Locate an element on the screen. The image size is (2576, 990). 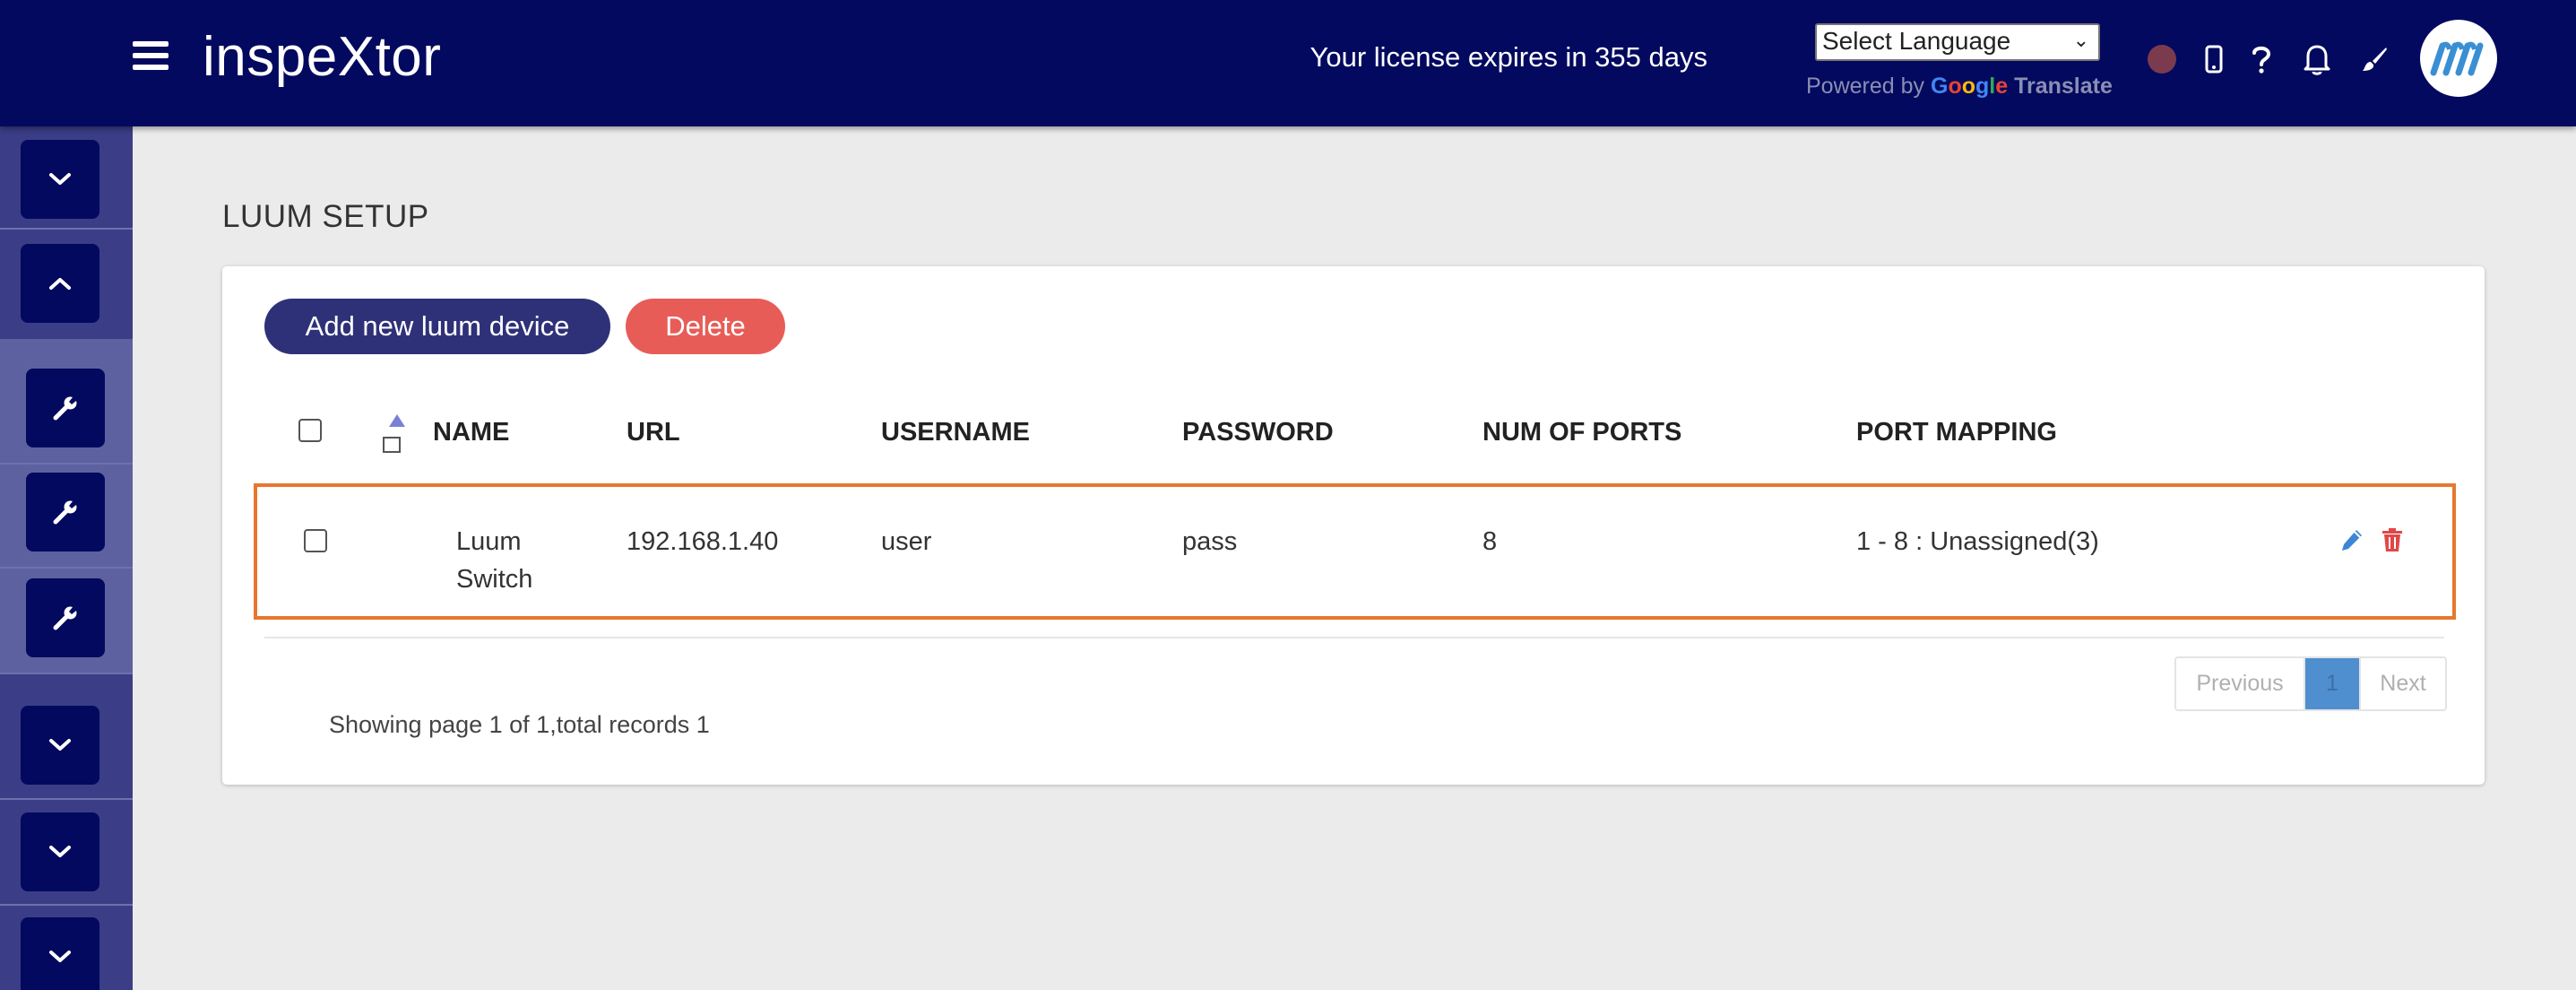
edit-icon is located at coordinates (2351, 540).